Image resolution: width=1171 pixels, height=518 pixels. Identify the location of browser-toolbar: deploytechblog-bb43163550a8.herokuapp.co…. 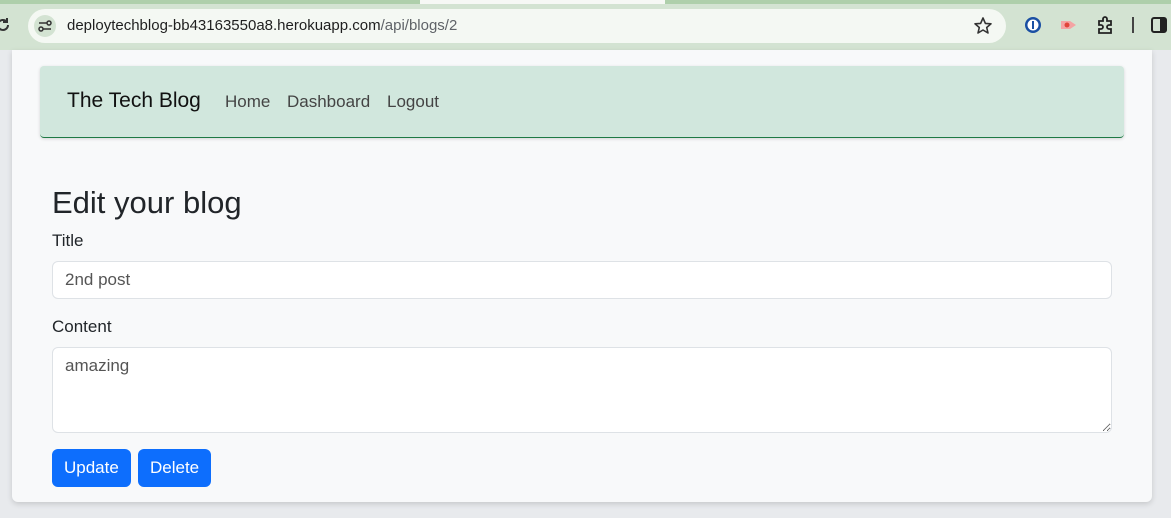
(585, 25).